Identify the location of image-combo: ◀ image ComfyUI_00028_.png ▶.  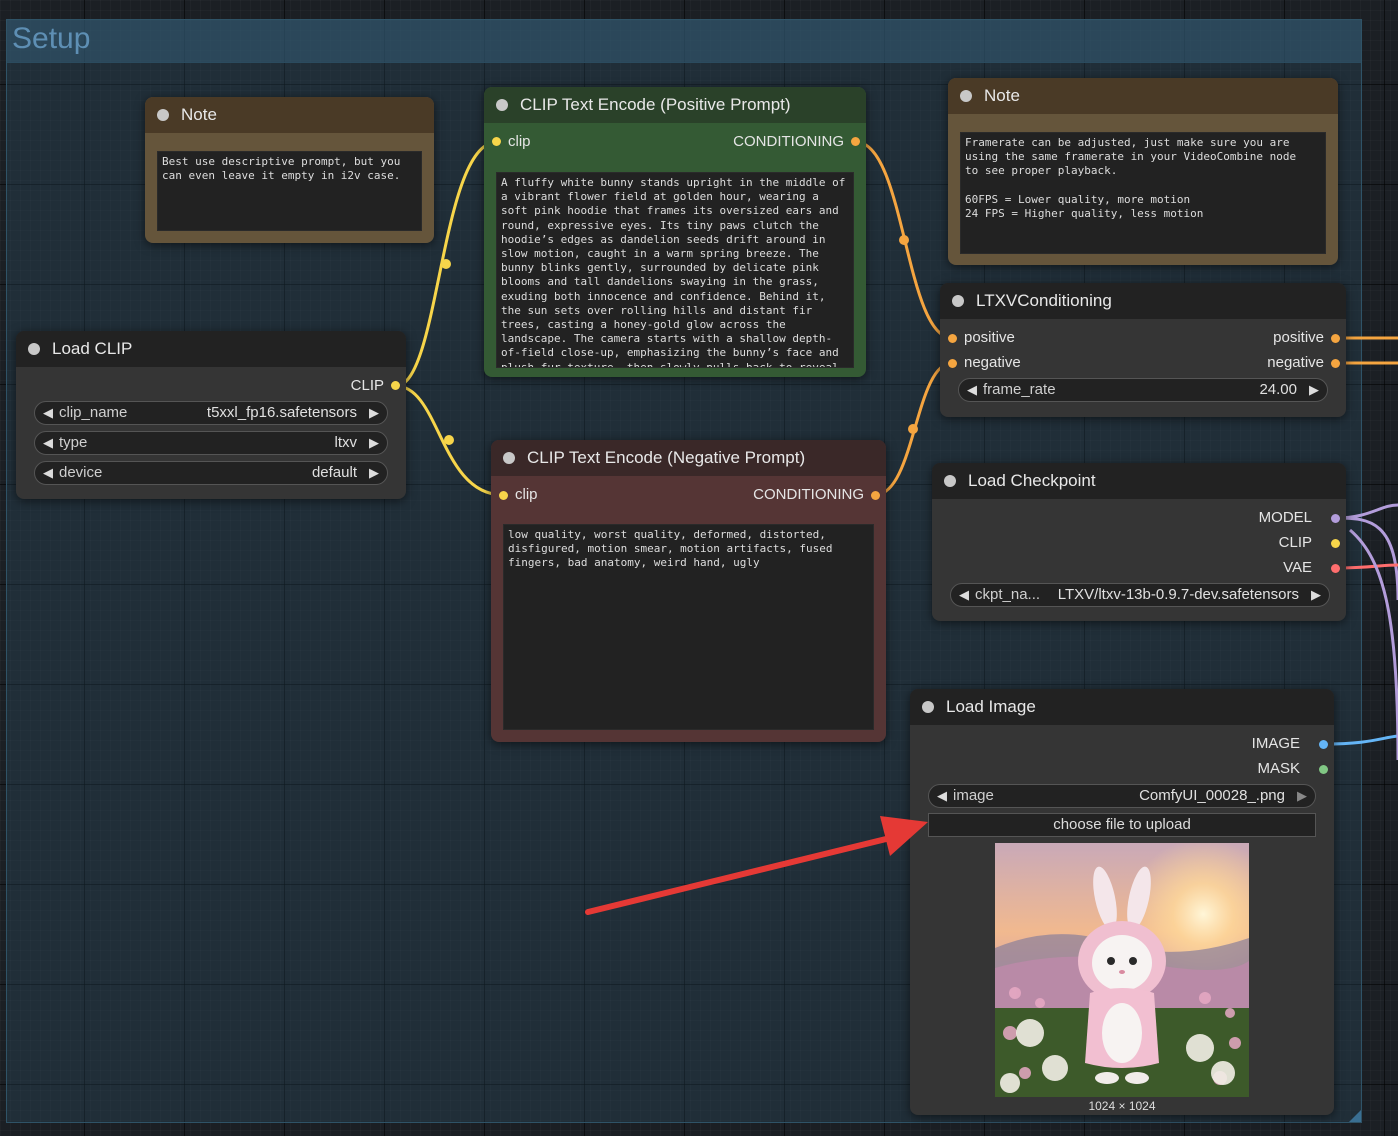
(1122, 796).